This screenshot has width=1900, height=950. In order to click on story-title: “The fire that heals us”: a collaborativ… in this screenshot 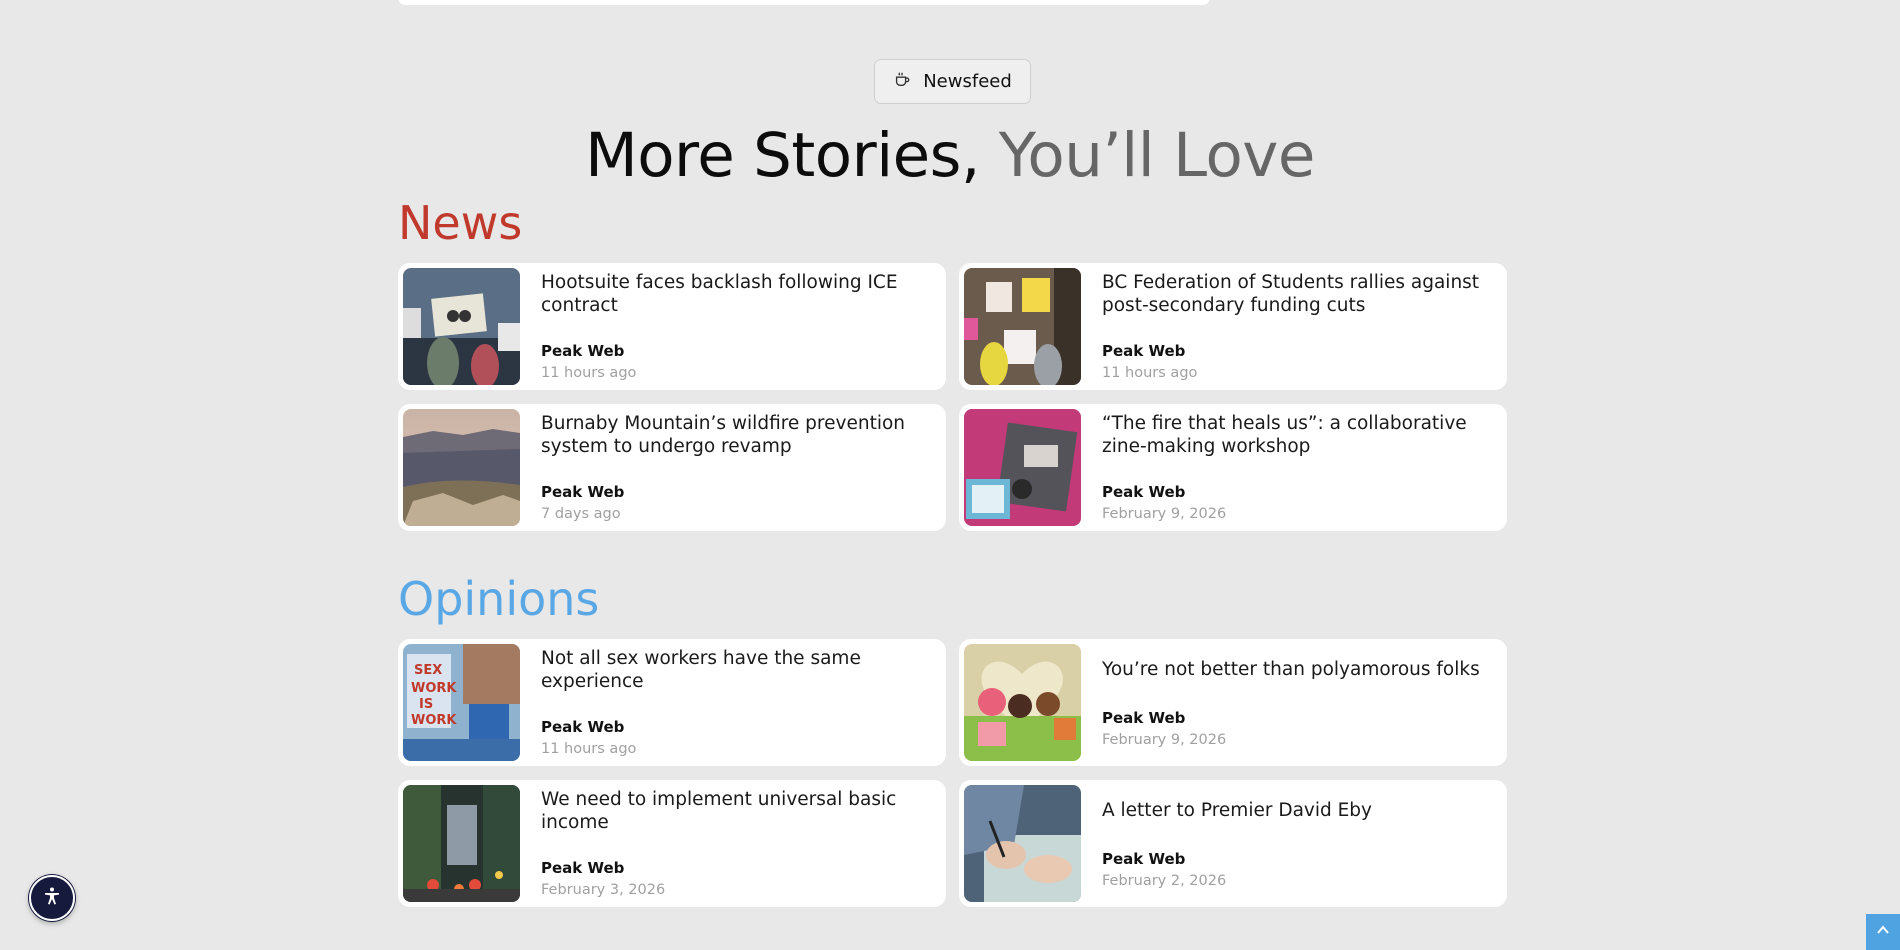, I will do `click(1297, 435)`.